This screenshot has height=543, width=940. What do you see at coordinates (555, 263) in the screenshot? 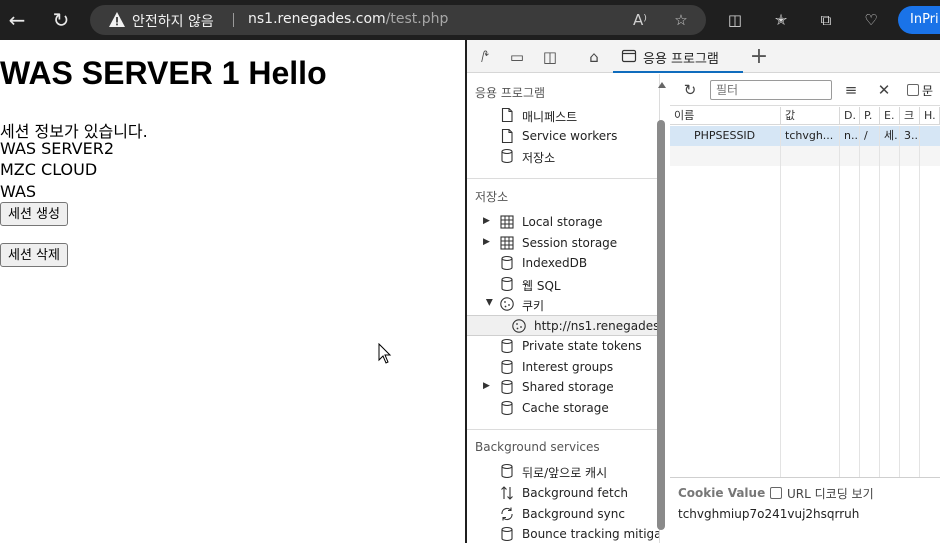
I see `sidebar-item-label: IndexedDB` at bounding box center [555, 263].